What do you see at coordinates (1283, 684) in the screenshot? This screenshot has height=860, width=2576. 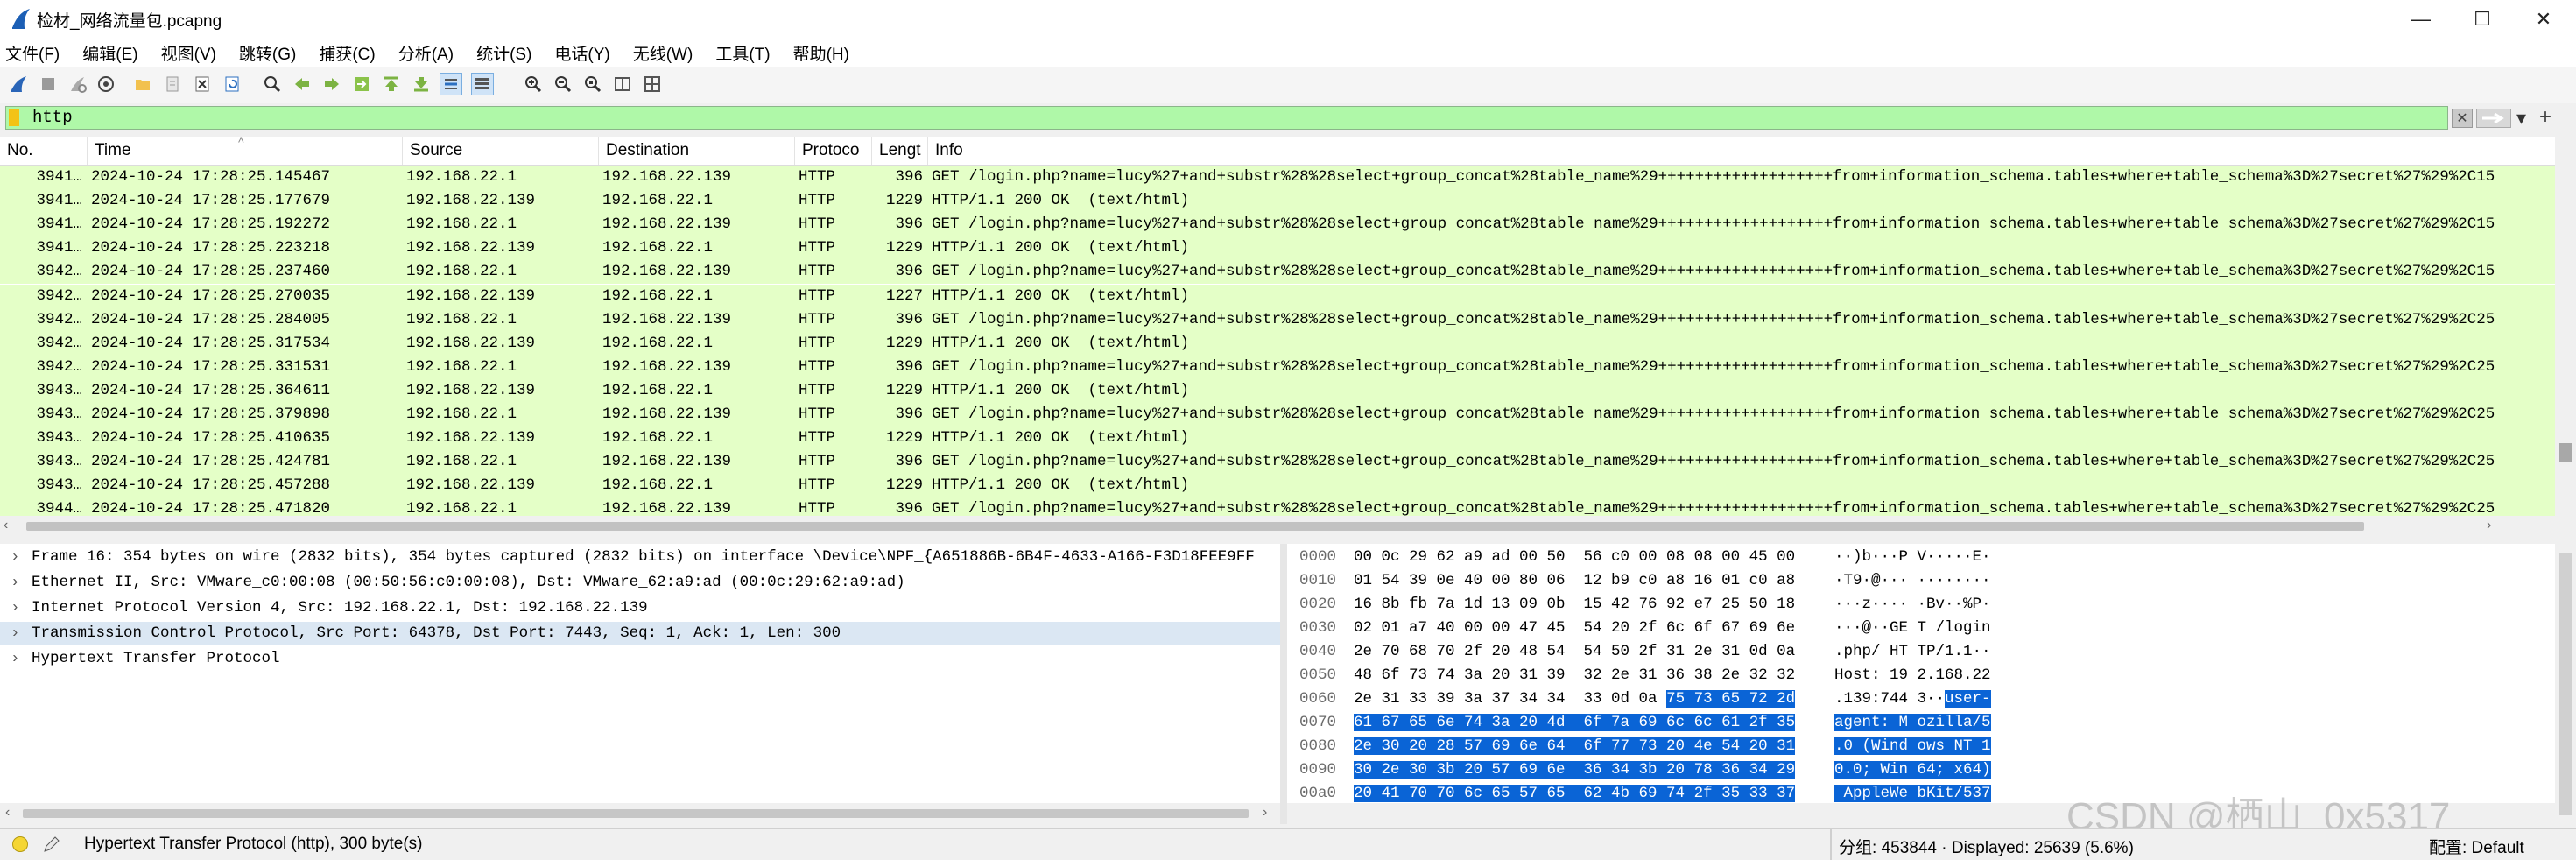 I see `pane-splitter` at bounding box center [1283, 684].